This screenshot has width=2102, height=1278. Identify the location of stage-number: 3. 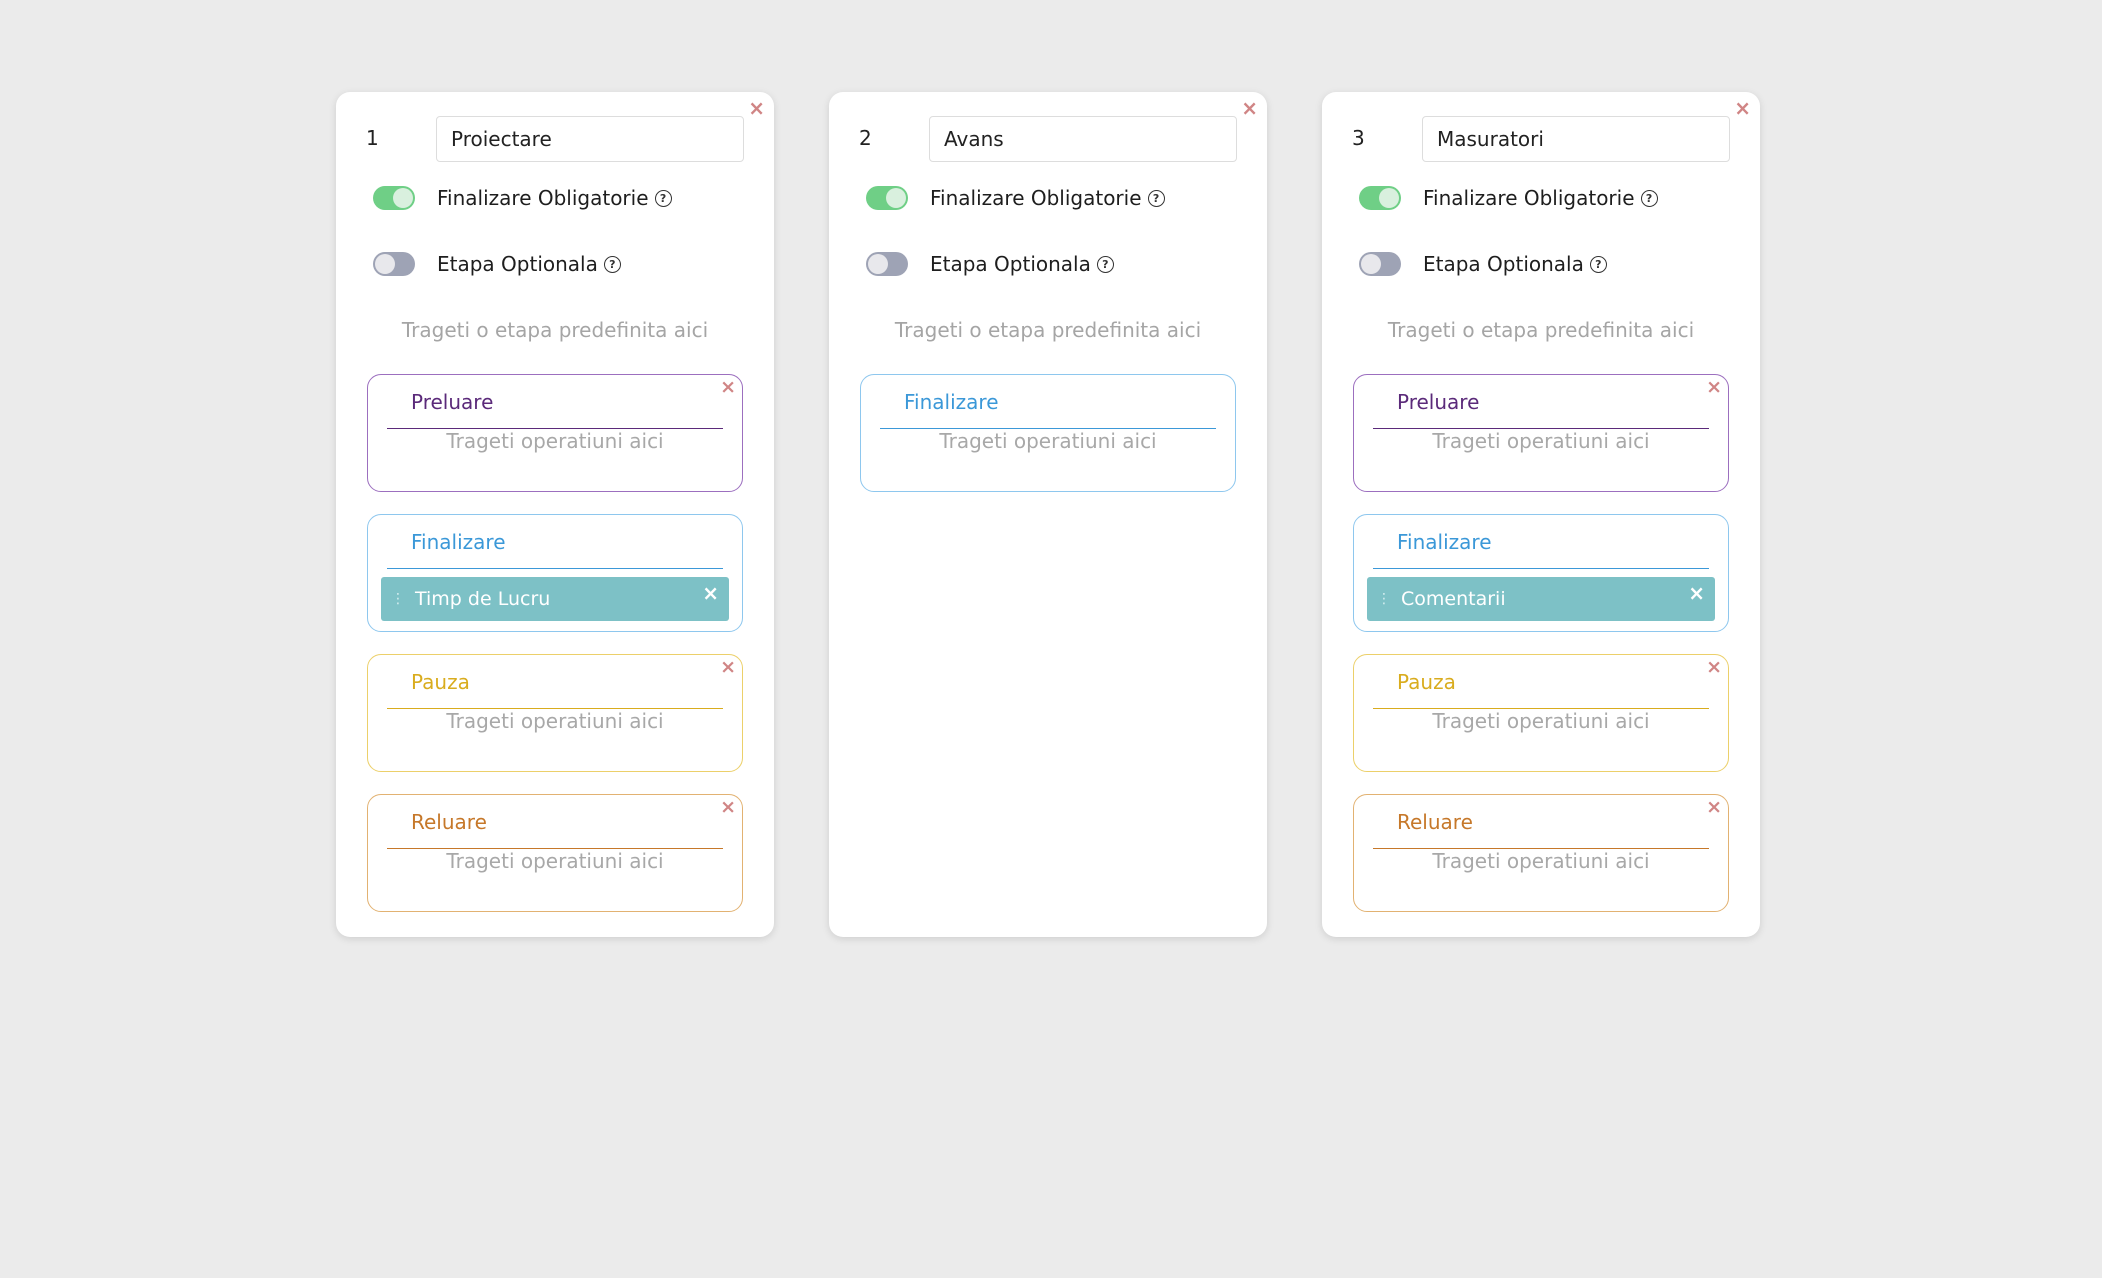
(1358, 138).